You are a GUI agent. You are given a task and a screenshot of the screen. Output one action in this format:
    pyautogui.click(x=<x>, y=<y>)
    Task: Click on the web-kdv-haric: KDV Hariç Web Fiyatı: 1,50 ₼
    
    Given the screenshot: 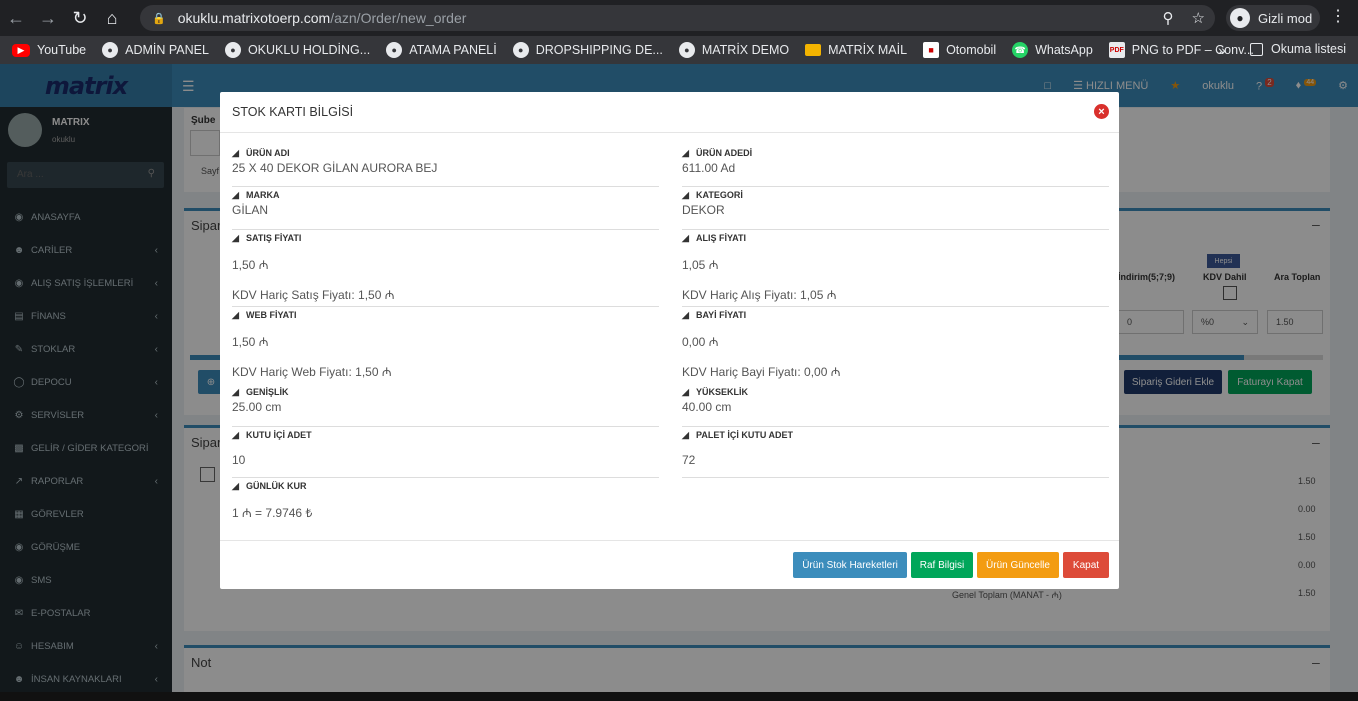 What is the action you would take?
    pyautogui.click(x=312, y=372)
    